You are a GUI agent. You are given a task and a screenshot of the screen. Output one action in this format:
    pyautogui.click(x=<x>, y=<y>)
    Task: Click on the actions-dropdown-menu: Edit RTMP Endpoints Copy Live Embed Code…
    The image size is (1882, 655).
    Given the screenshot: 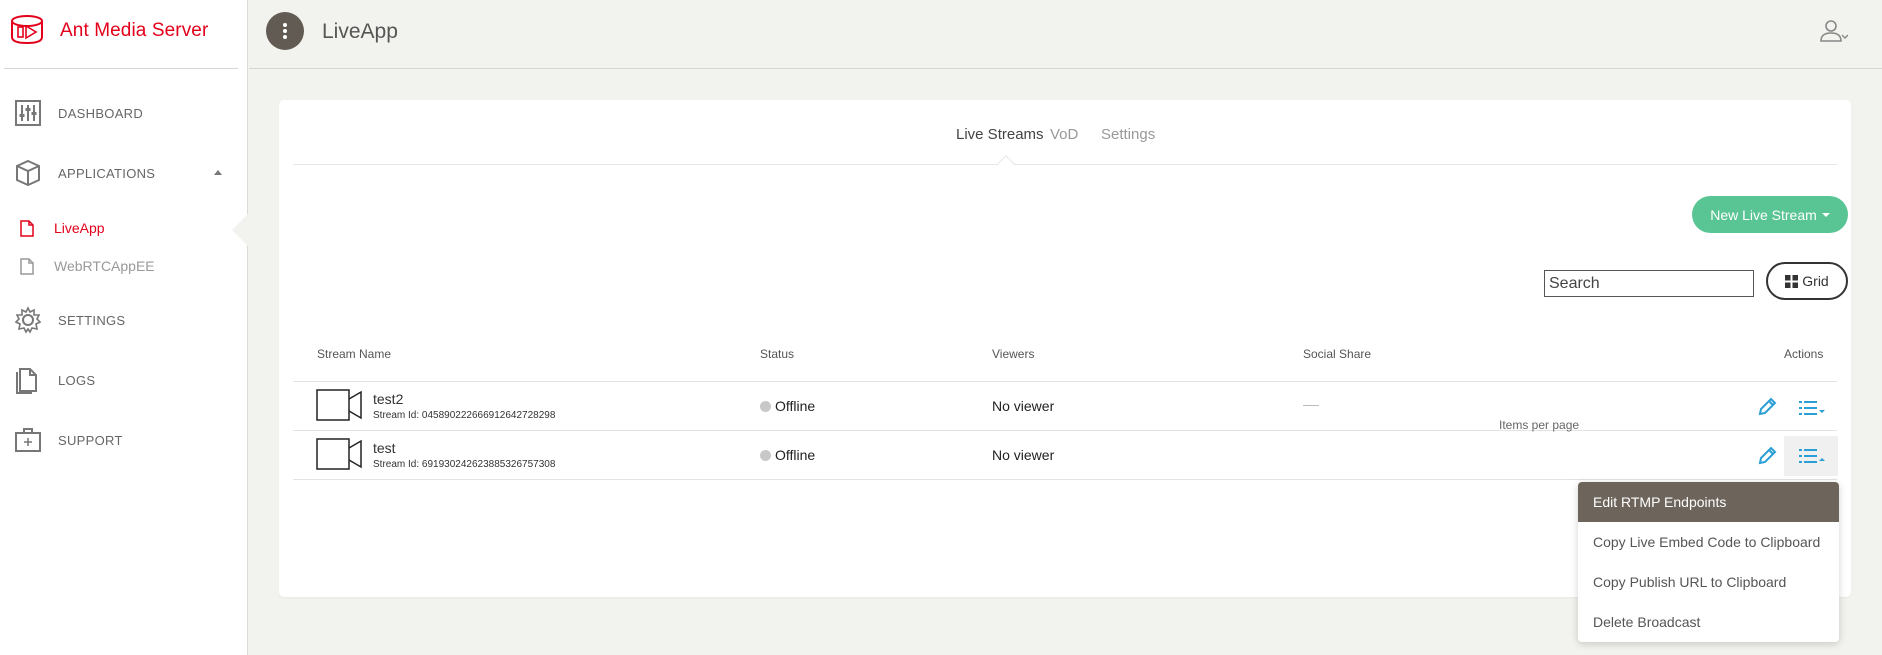 What is the action you would take?
    pyautogui.click(x=1708, y=562)
    